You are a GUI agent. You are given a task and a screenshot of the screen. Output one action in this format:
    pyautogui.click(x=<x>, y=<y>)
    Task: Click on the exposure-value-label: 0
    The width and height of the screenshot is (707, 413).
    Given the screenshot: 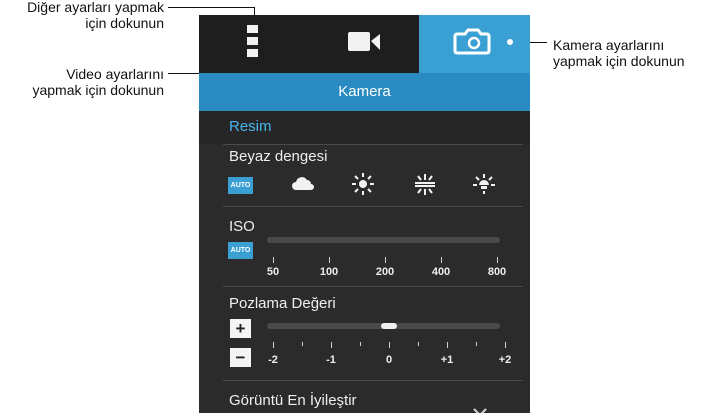 What is the action you would take?
    pyautogui.click(x=389, y=360)
    